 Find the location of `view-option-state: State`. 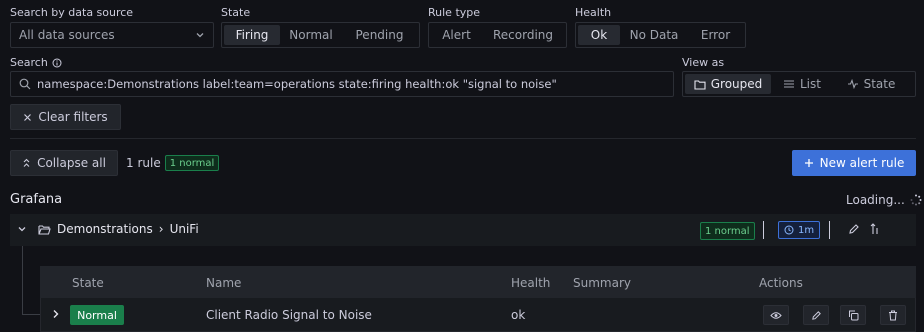

view-option-state: State is located at coordinates (871, 84).